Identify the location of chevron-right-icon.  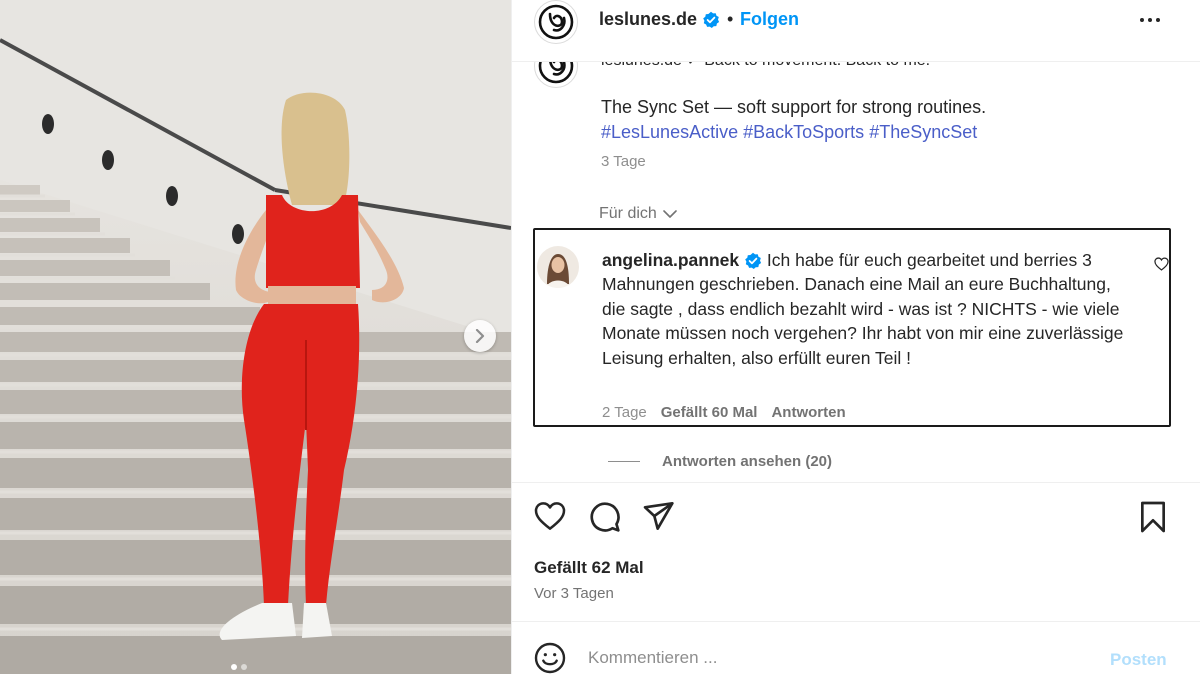
(480, 336).